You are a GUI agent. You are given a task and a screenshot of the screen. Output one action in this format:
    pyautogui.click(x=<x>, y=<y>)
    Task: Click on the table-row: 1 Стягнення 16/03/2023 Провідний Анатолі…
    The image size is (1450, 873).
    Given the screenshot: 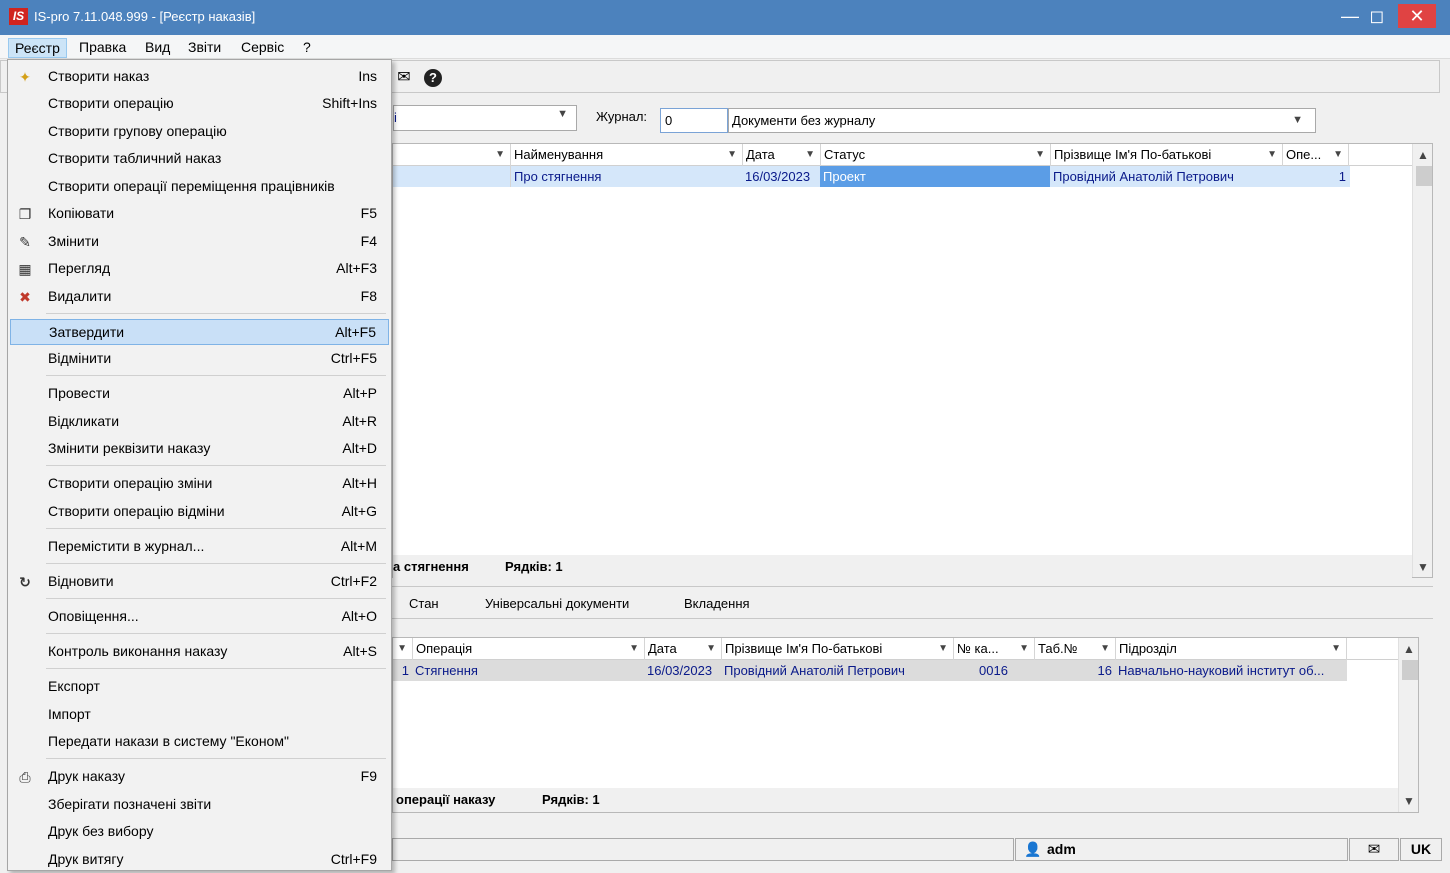 What is the action you would take?
    pyautogui.click(x=870, y=670)
    